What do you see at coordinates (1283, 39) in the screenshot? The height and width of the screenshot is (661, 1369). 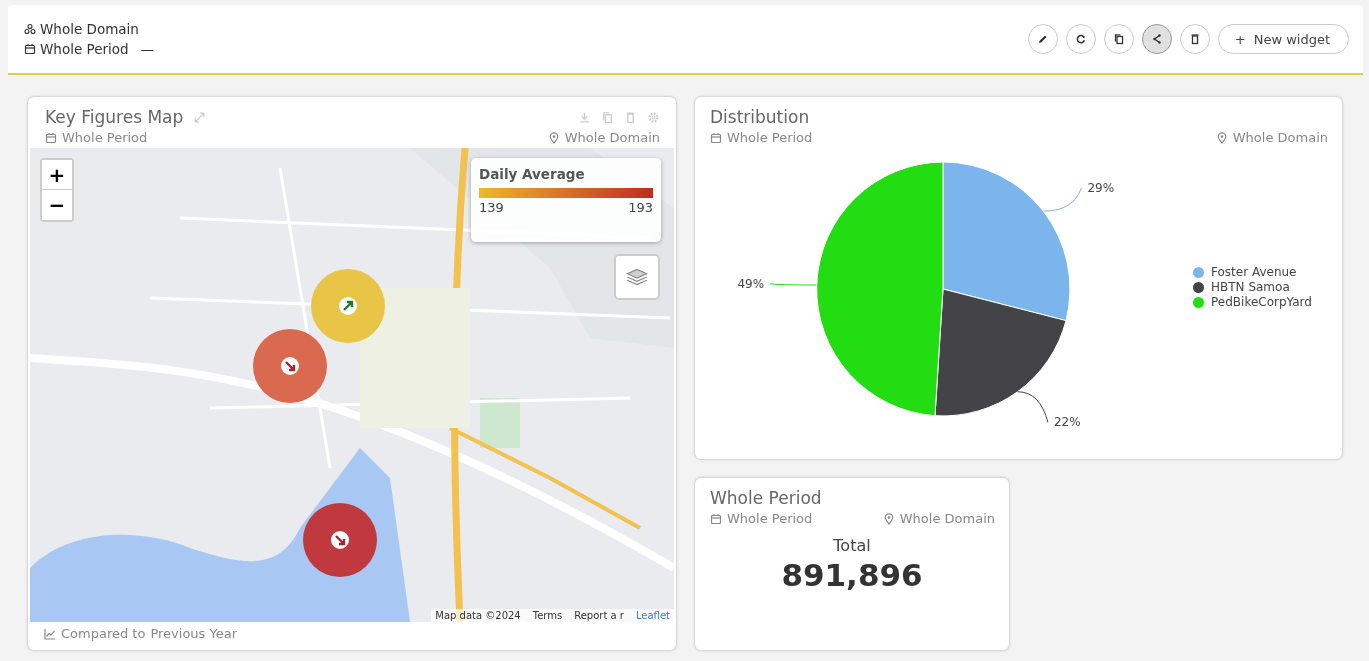 I see `new-widget-button: + New widget` at bounding box center [1283, 39].